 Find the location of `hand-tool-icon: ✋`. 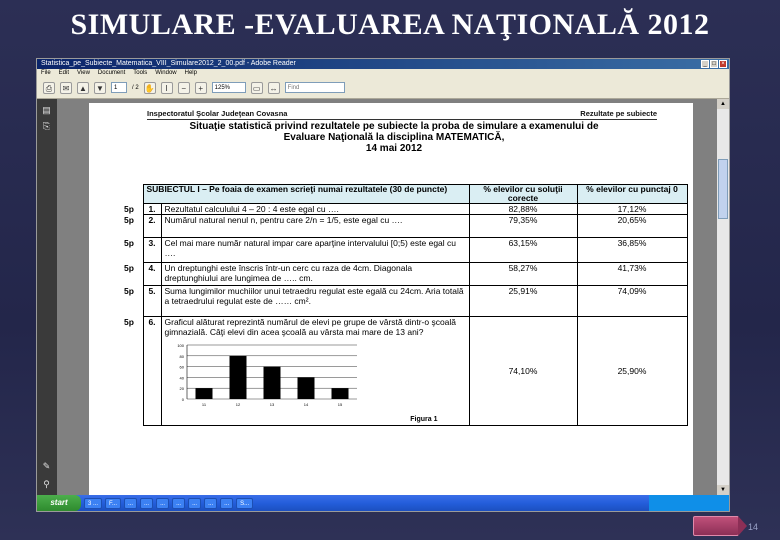

hand-tool-icon: ✋ is located at coordinates (149, 87).